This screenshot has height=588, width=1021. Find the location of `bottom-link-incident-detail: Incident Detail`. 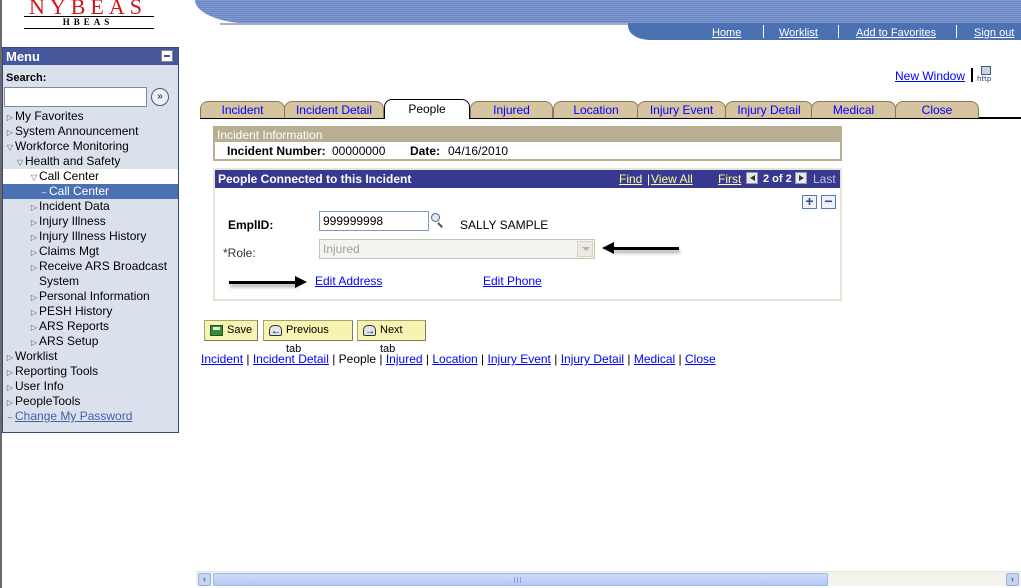

bottom-link-incident-detail: Incident Detail is located at coordinates (291, 359).